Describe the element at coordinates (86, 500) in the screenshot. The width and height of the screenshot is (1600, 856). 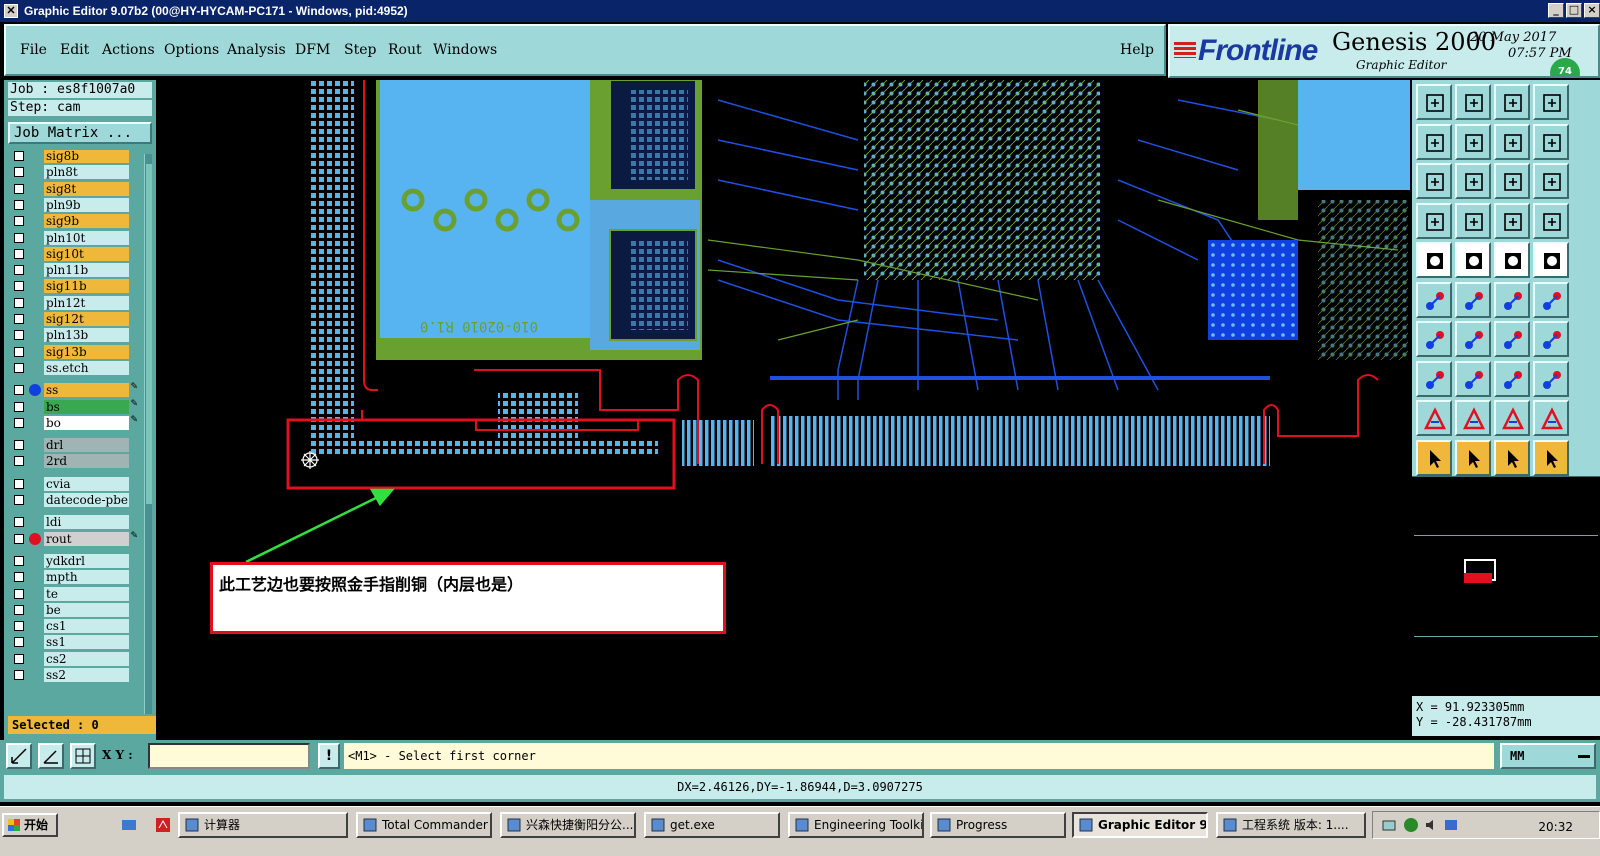
I see `layer-name: datecode-pbe` at that location.